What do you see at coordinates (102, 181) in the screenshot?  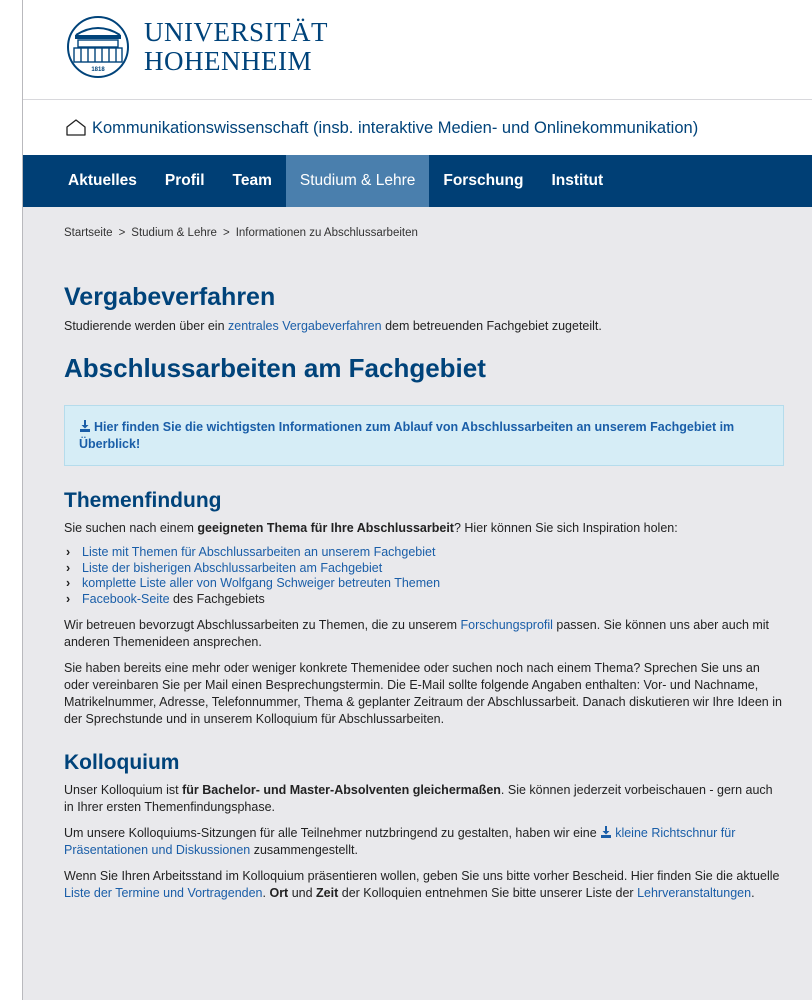 I see `nav-item-aktuelles: Aktuelles` at bounding box center [102, 181].